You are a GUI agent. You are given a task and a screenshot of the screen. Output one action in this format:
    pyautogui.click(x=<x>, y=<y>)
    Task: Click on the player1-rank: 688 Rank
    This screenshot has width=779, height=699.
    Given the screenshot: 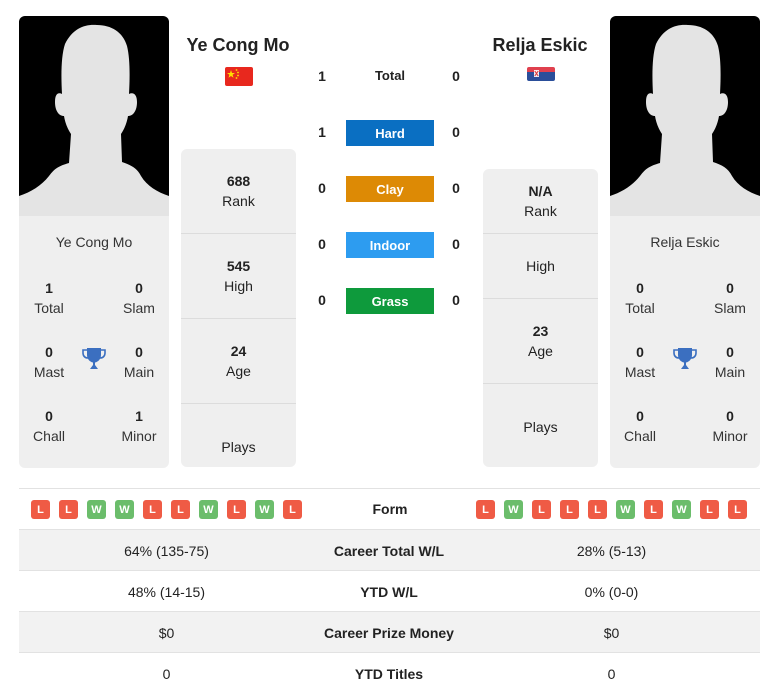 What is the action you would take?
    pyautogui.click(x=238, y=191)
    